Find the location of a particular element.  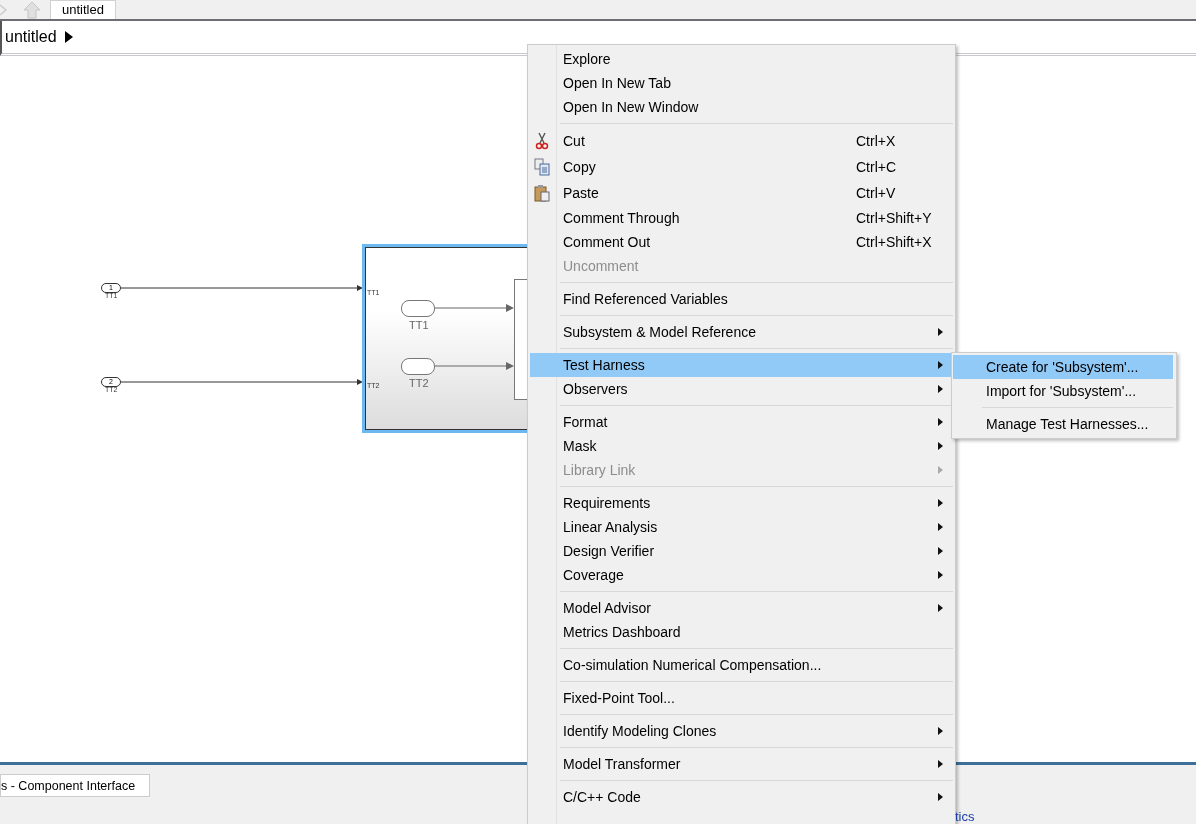

menu-item: Model Advisor is located at coordinates (741, 608).